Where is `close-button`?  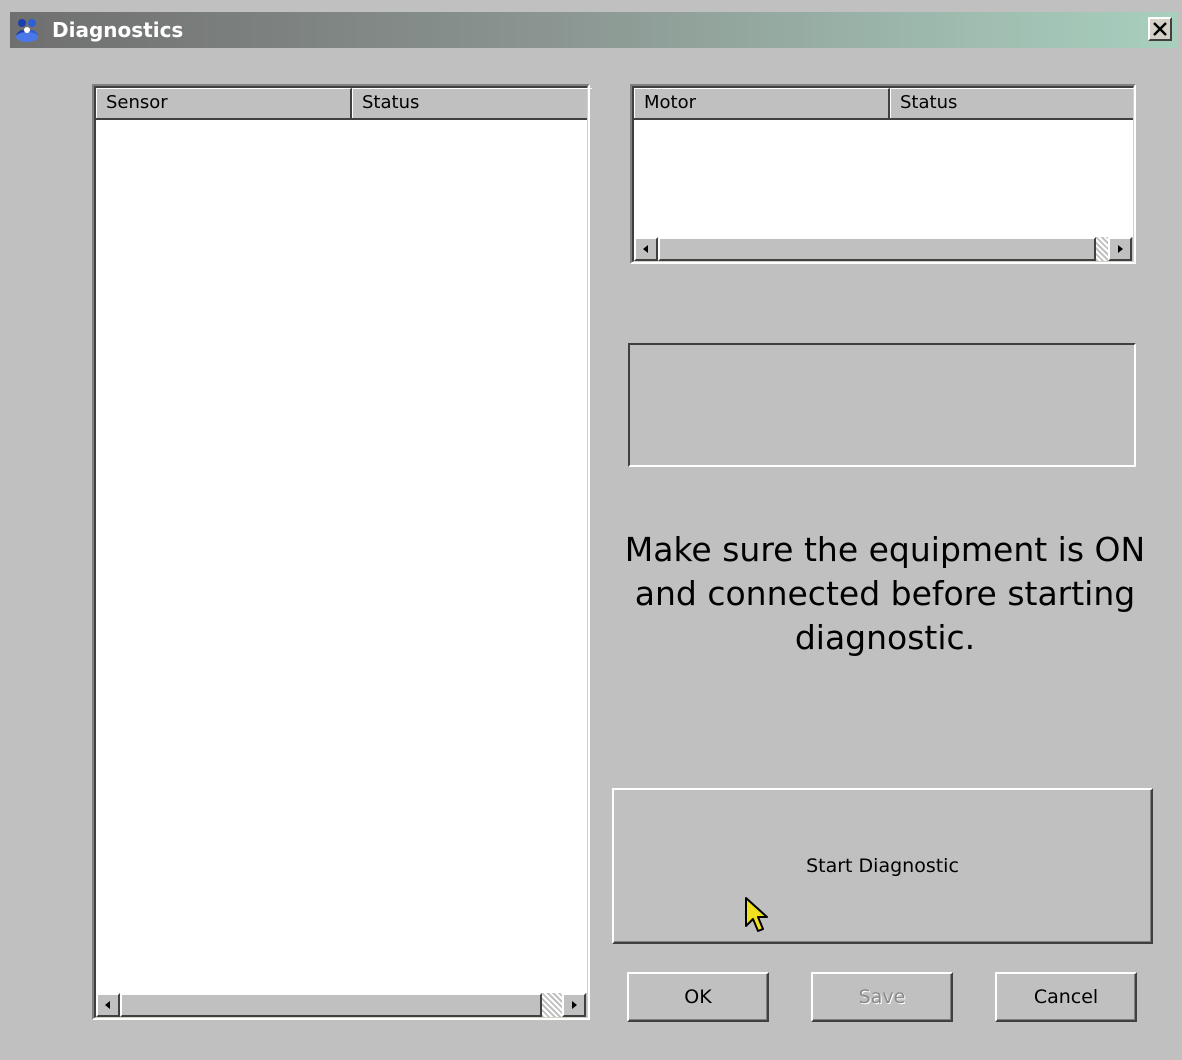 close-button is located at coordinates (1160, 29).